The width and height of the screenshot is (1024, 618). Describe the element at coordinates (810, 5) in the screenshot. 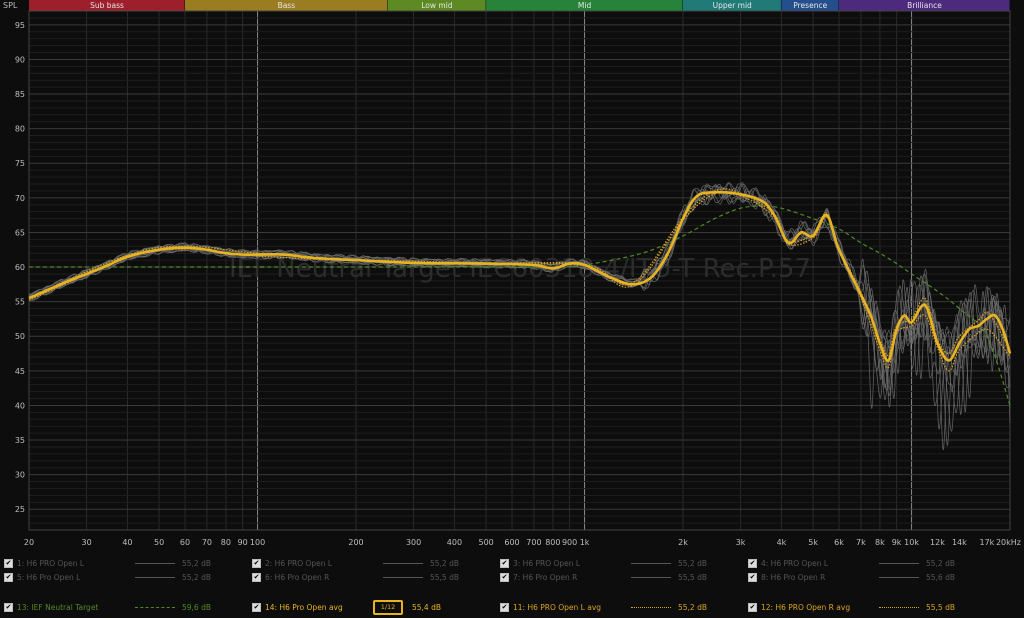

I see `band-label: Presence` at that location.